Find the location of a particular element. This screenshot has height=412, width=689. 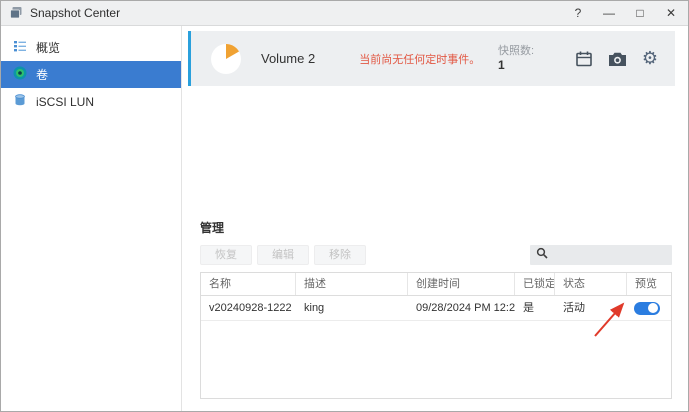

snapshot-count-label: 快照数: is located at coordinates (516, 51).